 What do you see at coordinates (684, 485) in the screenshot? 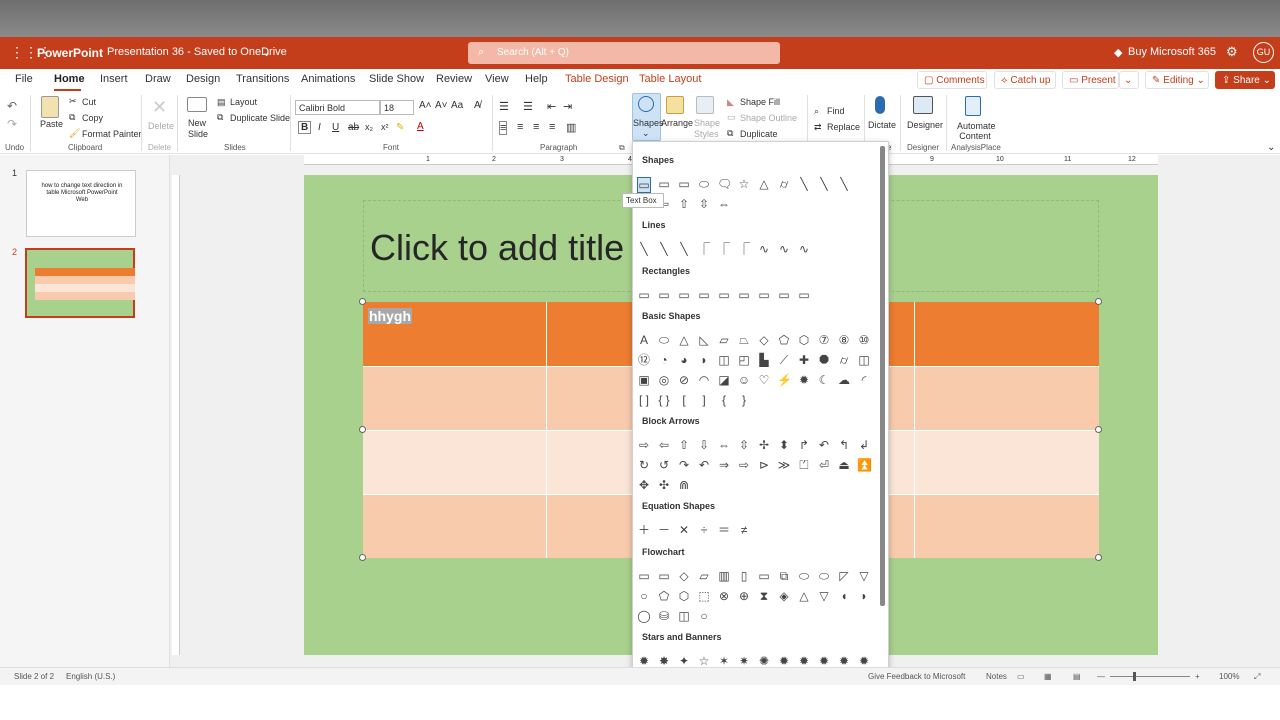
I see `shape-option: ⋒` at bounding box center [684, 485].